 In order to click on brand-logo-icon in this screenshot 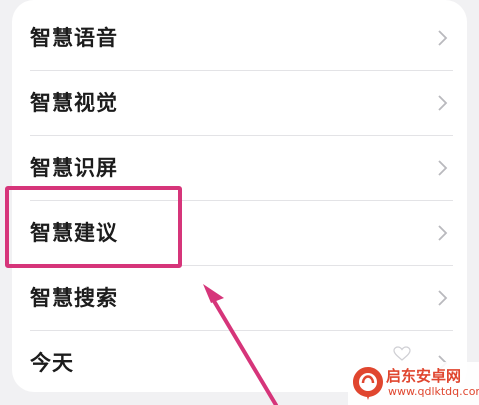, I will do `click(368, 383)`.